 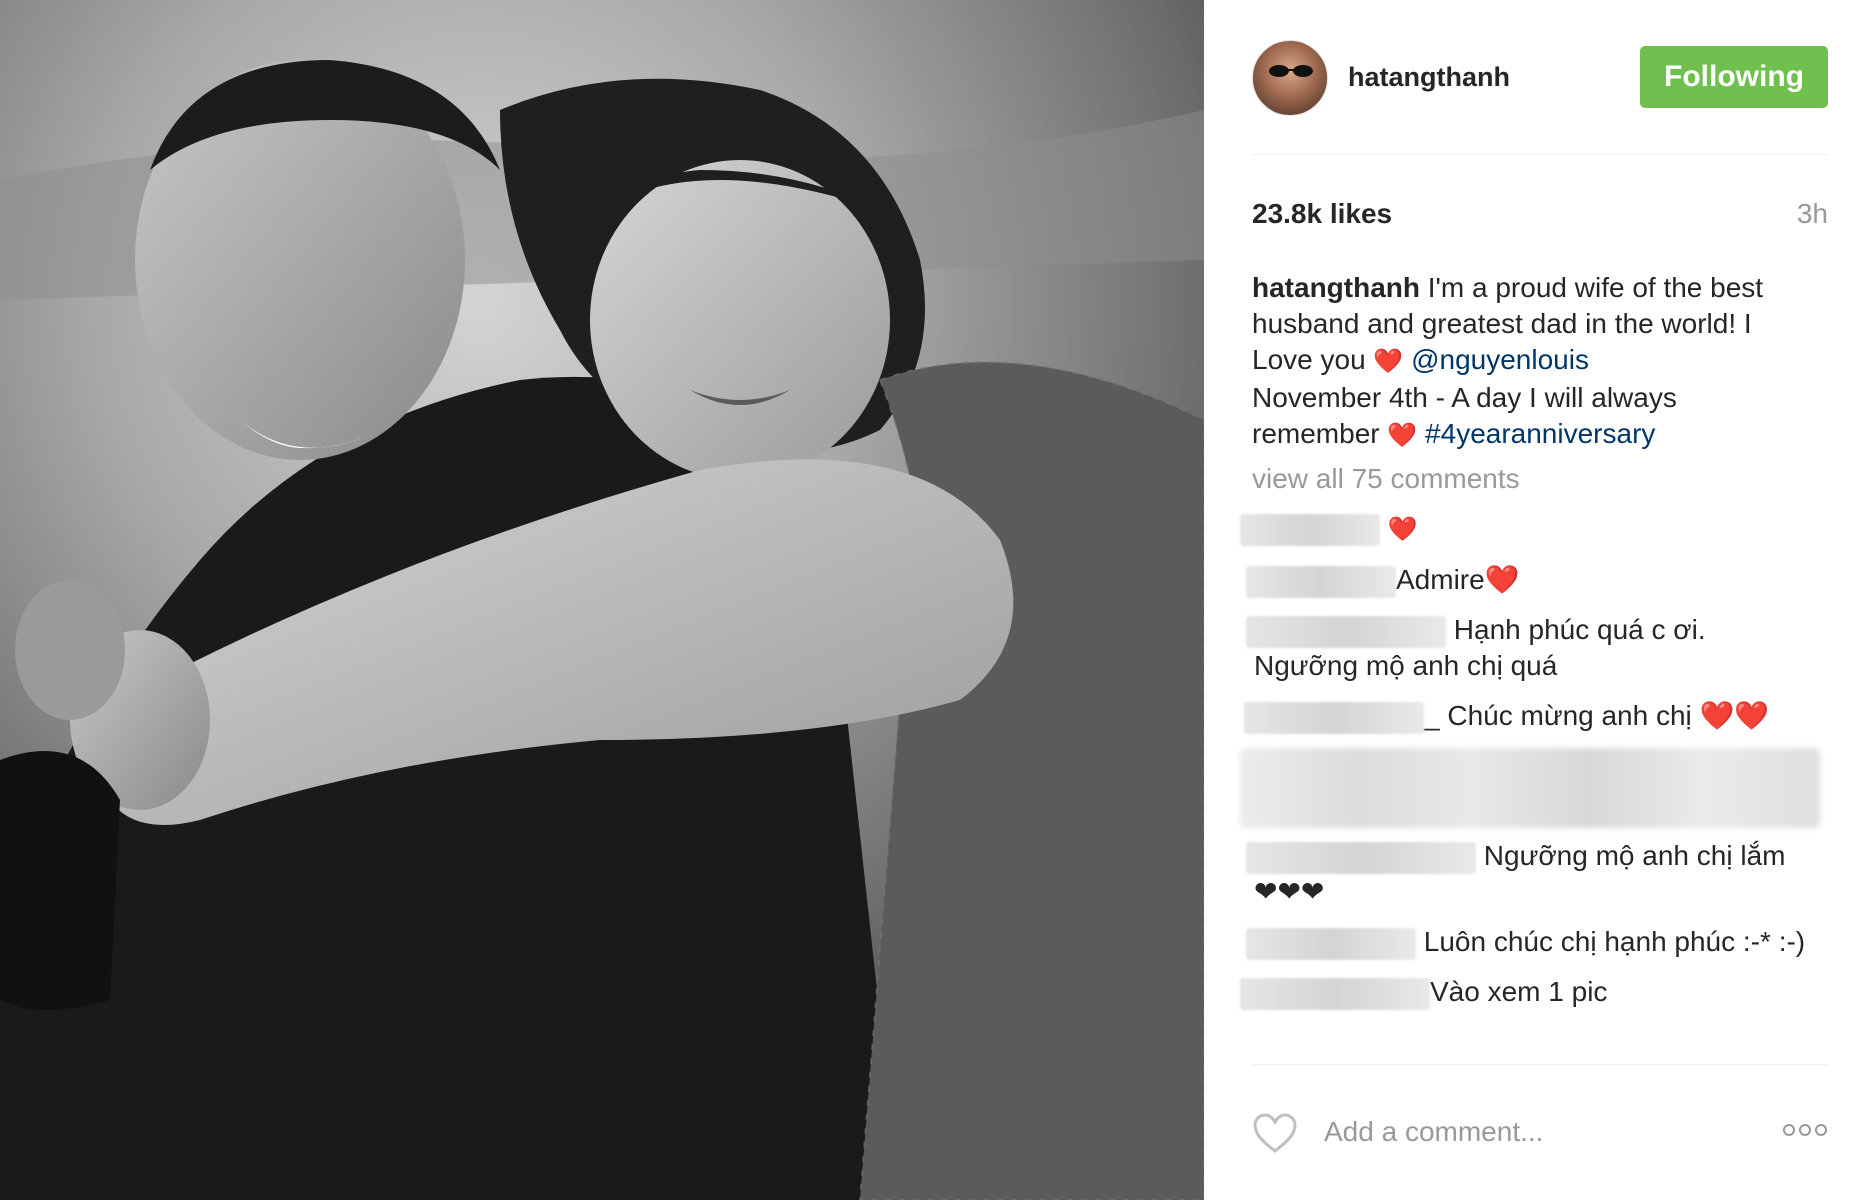 What do you see at coordinates (1812, 214) in the screenshot?
I see `post-time: 3h` at bounding box center [1812, 214].